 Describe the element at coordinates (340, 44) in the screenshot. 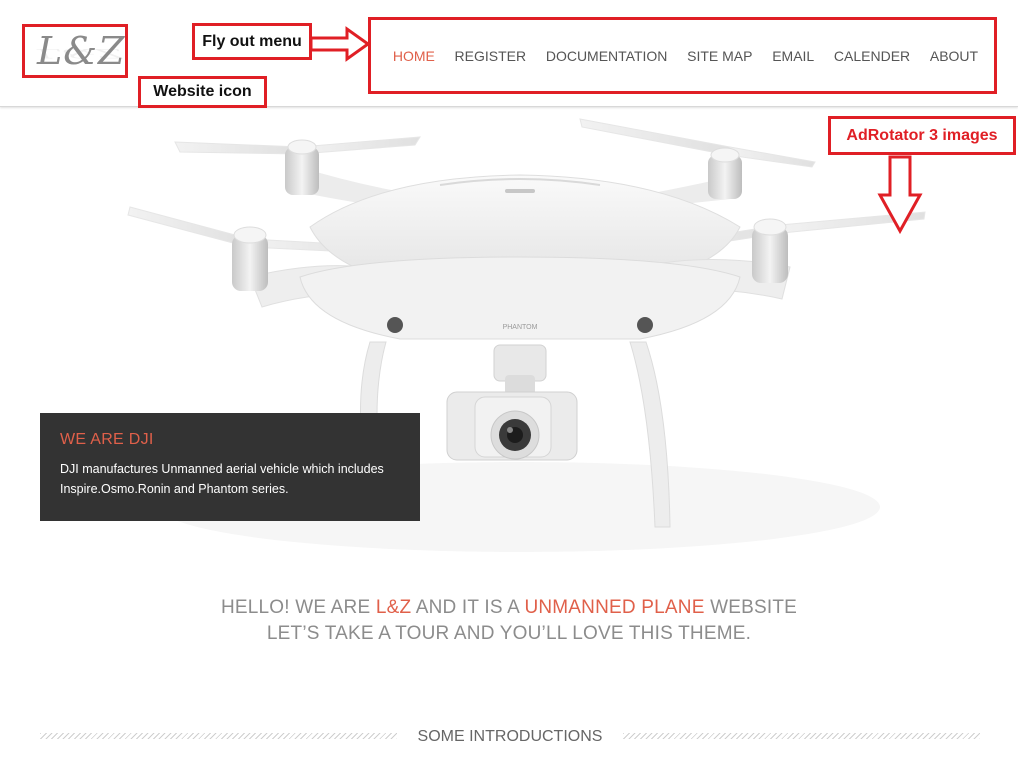

I see `arrow-right-icon` at that location.